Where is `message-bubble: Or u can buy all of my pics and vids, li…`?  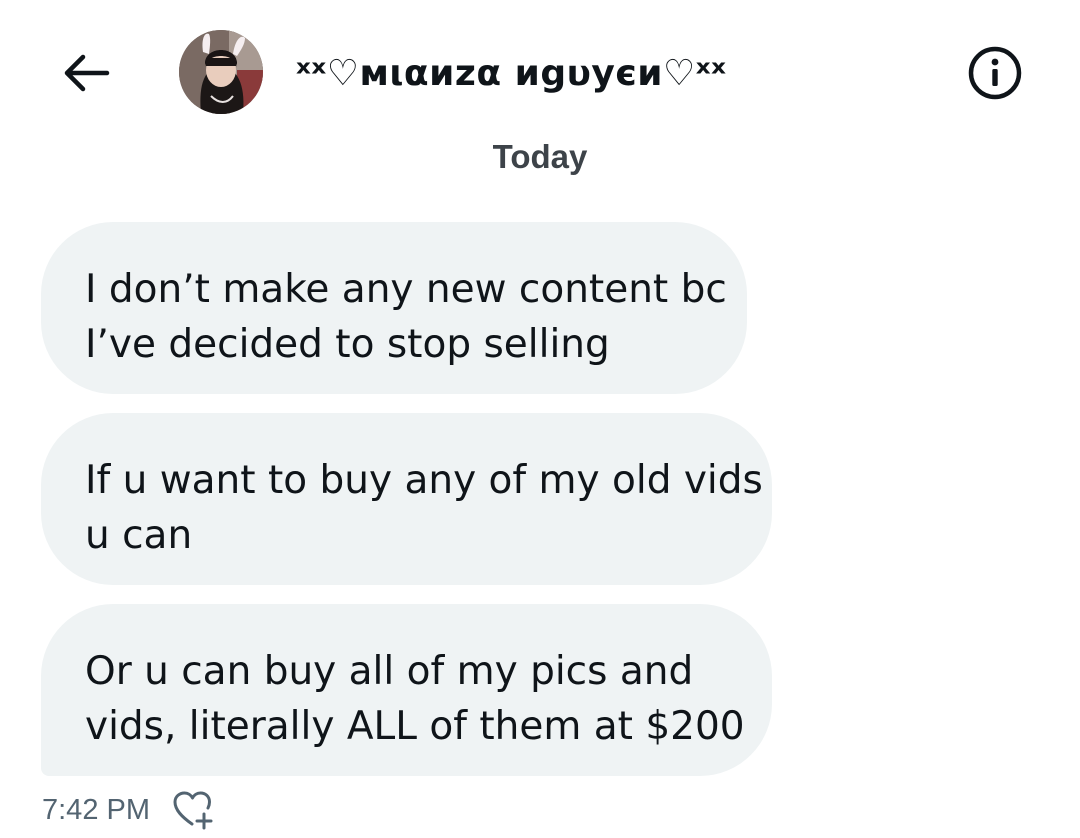 message-bubble: Or u can buy all of my pics and vids, li… is located at coordinates (406, 690).